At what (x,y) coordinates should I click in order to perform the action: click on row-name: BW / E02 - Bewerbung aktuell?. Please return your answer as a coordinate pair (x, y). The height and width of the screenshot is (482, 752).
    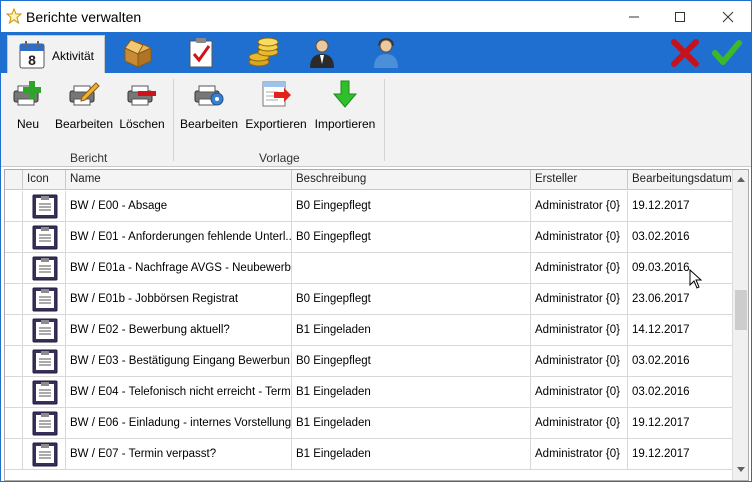
    Looking at the image, I should click on (179, 330).